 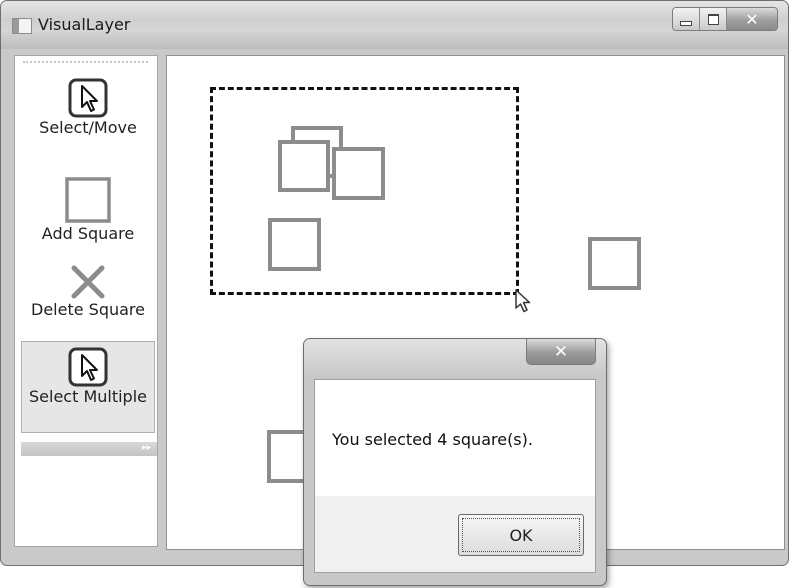 I want to click on tool-select-move: Select/Move, so click(x=88, y=120).